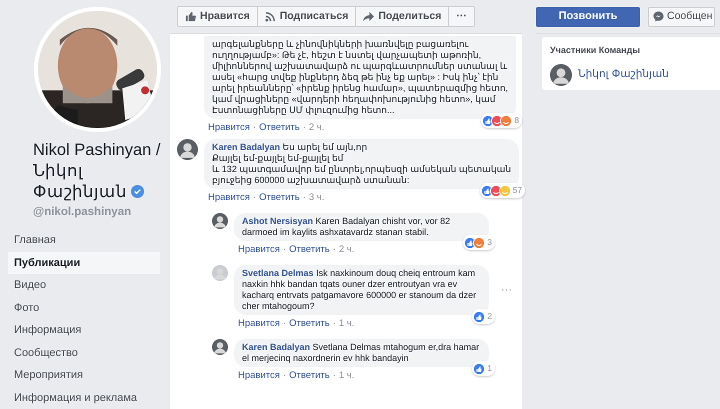 The image size is (720, 409). What do you see at coordinates (84, 330) in the screenshot?
I see `nav-item: Информация` at bounding box center [84, 330].